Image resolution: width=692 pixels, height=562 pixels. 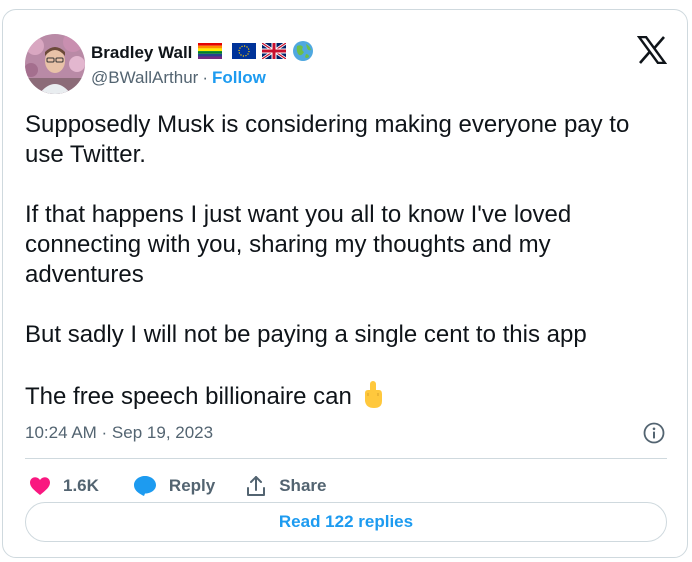 I want to click on tweet-paragraph-last: The free speech billionaire can, so click(x=345, y=399).